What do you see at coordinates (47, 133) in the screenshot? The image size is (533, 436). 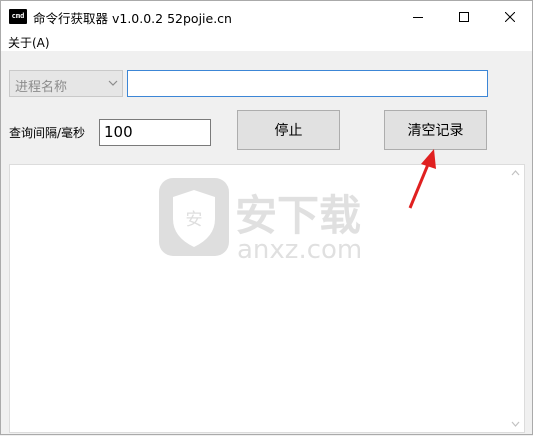 I see `interval-label: 查询间隔/毫秒` at bounding box center [47, 133].